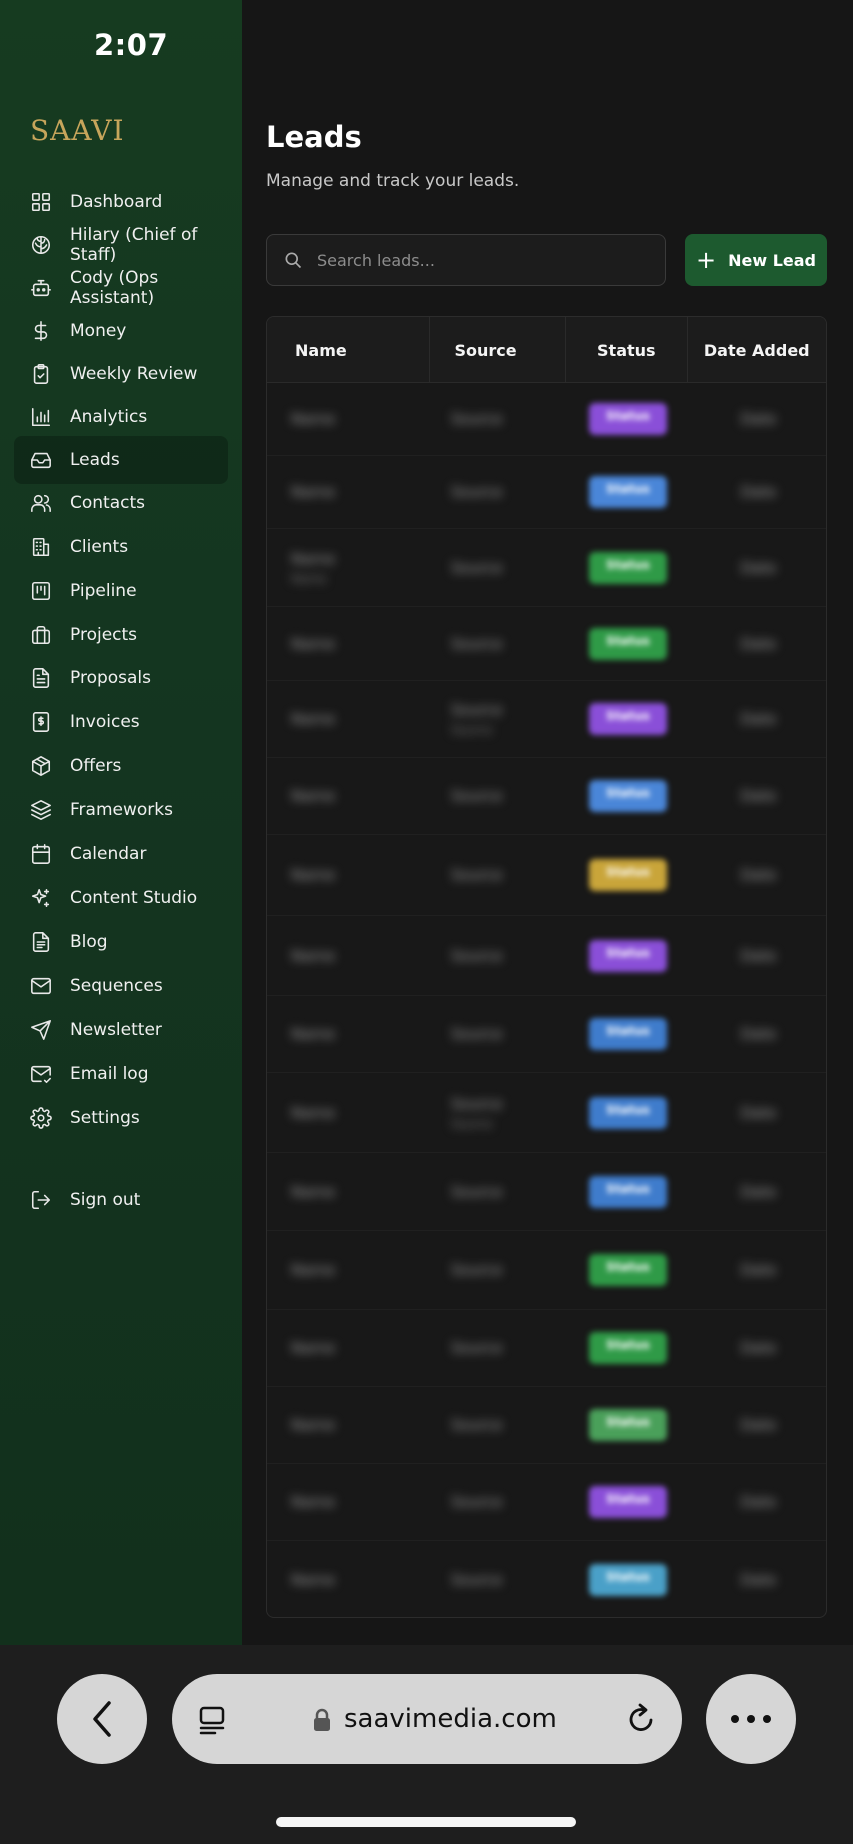  Describe the element at coordinates (102, 1719) in the screenshot. I see `back-button` at that location.